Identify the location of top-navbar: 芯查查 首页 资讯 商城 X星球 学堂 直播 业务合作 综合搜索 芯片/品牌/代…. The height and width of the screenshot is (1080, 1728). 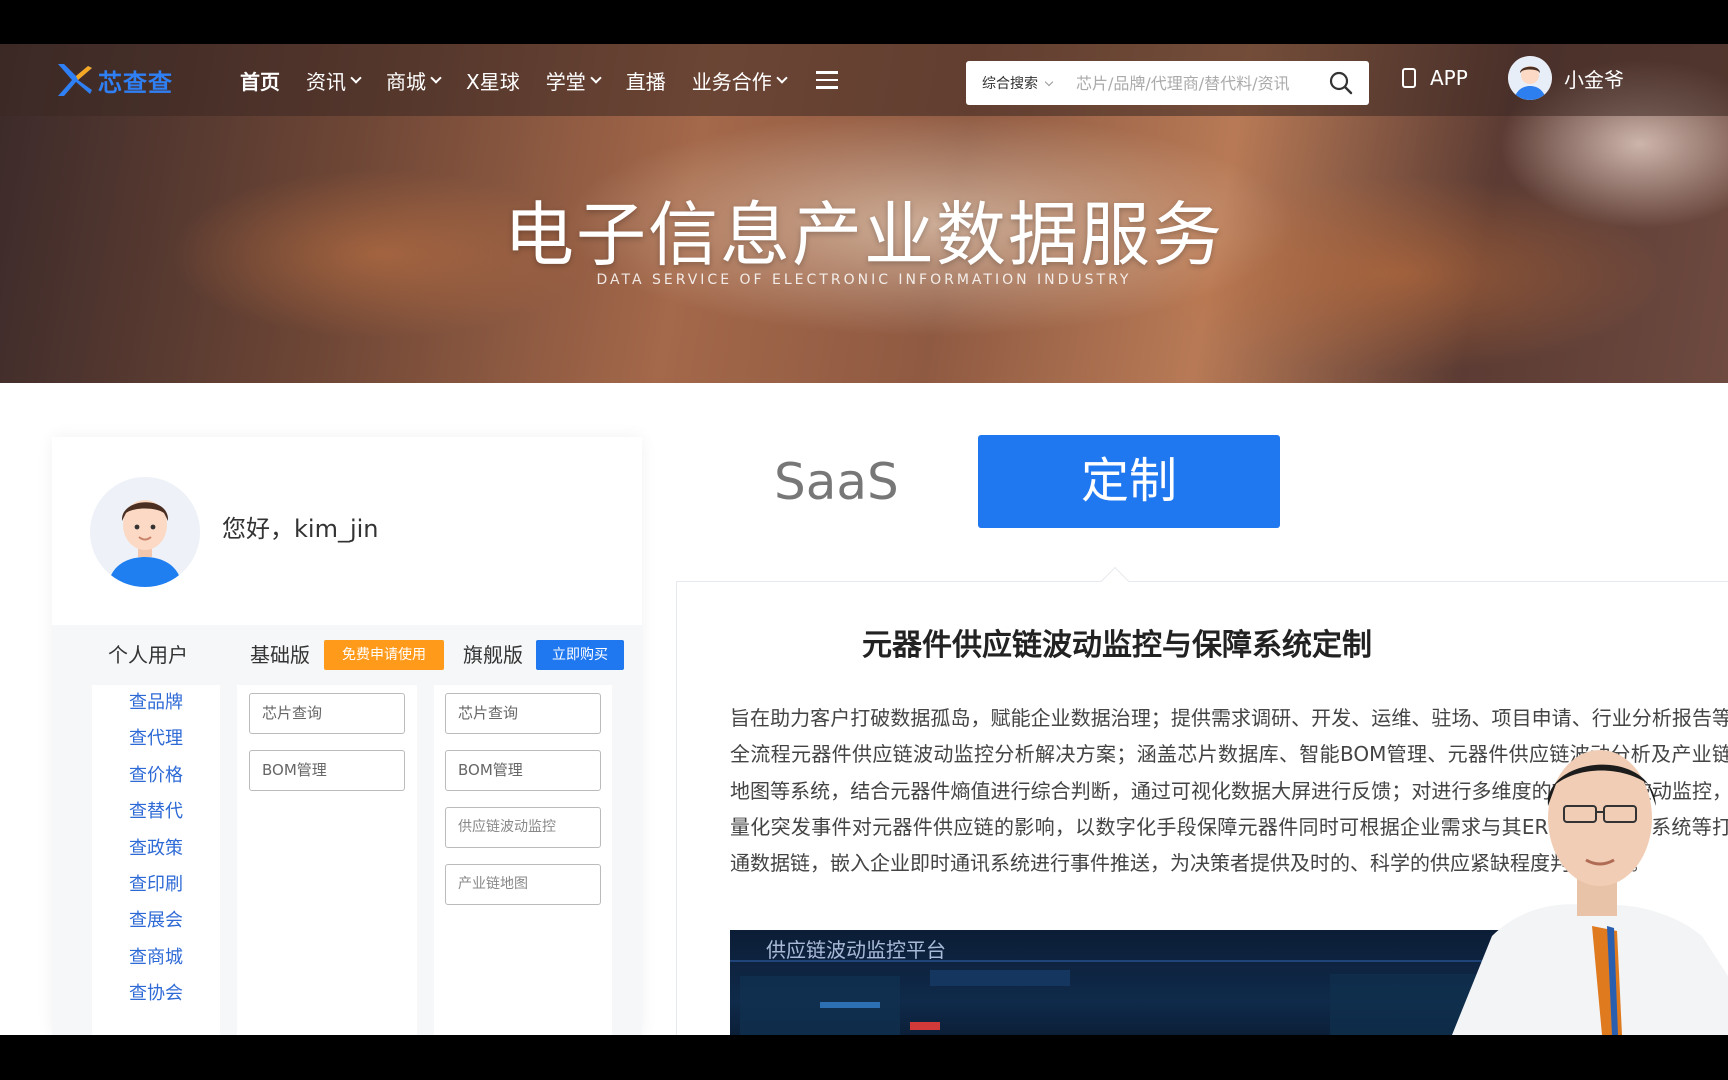
(864, 80).